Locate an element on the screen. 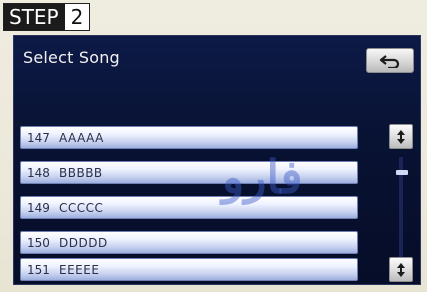 This screenshot has height=292, width=427. song-name: DDDDD is located at coordinates (83, 242).